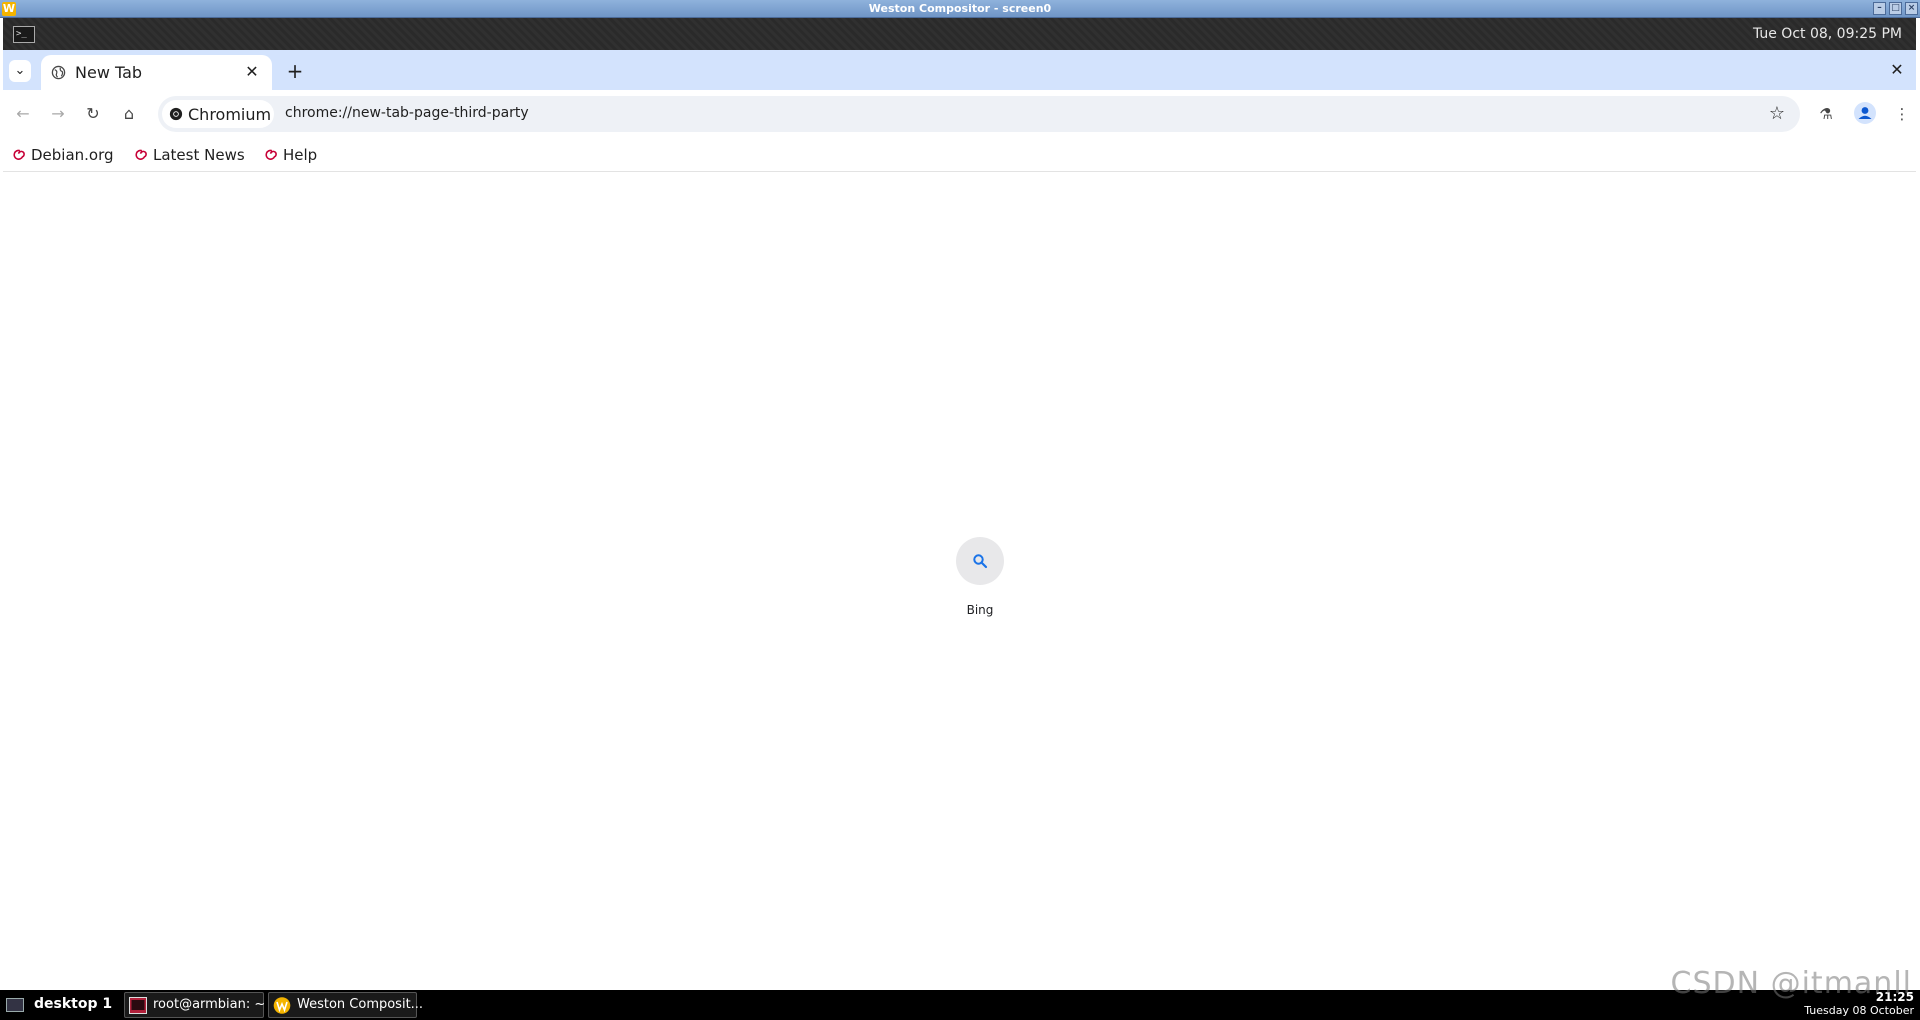  Describe the element at coordinates (1827, 34) in the screenshot. I see `panel-clock: Tue Oct 08, 09:25 PM` at that location.